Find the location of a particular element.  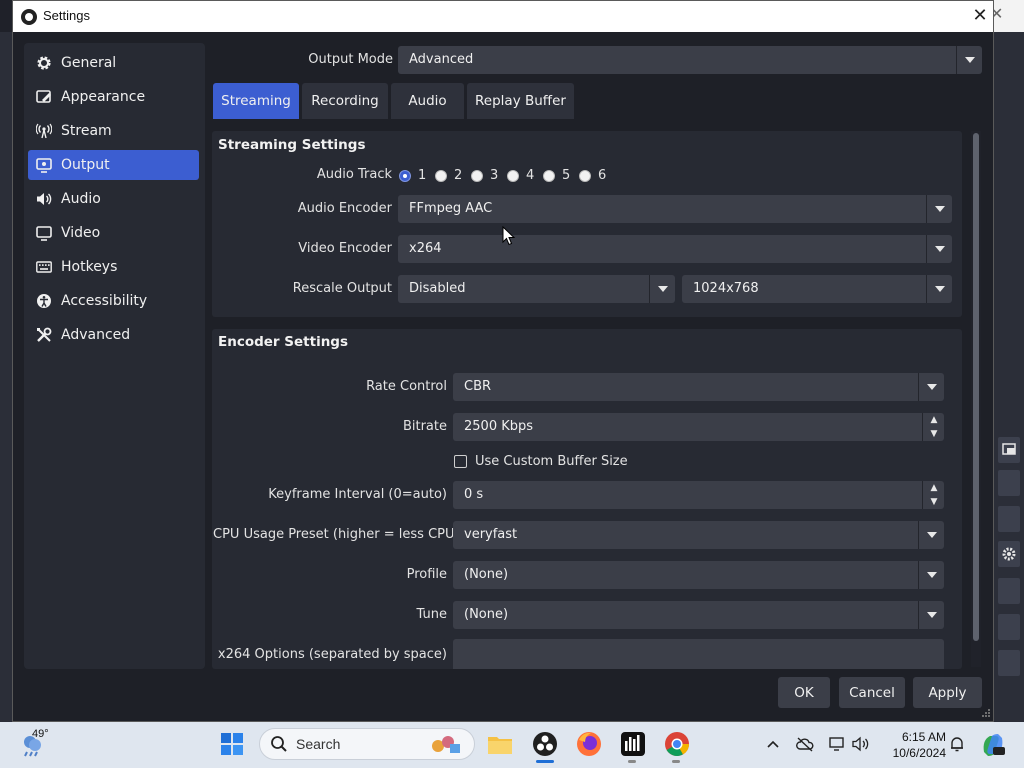

windows-start-icon is located at coordinates (232, 744).